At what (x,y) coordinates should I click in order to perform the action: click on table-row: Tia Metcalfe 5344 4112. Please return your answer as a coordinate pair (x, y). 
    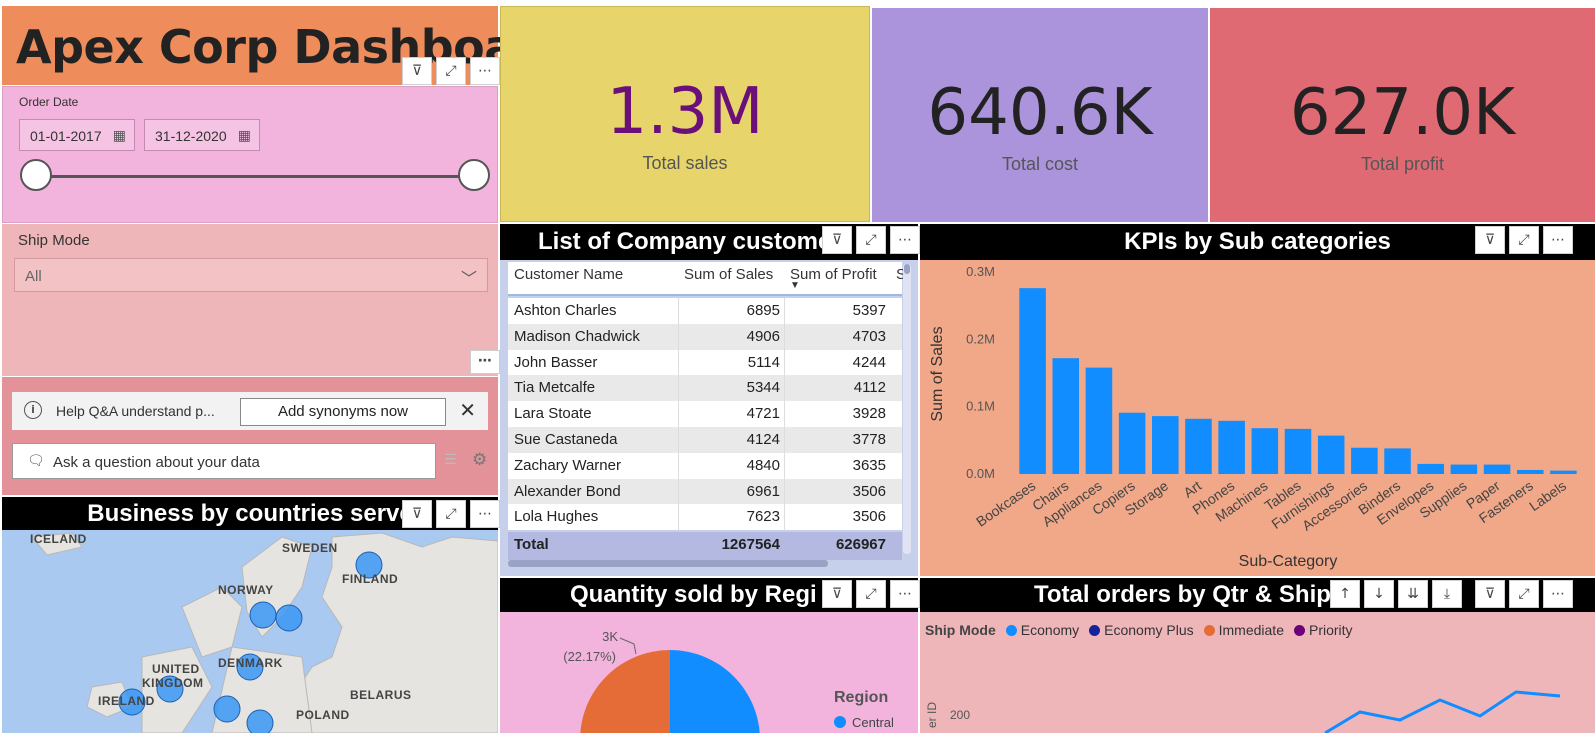
    Looking at the image, I should click on (705, 388).